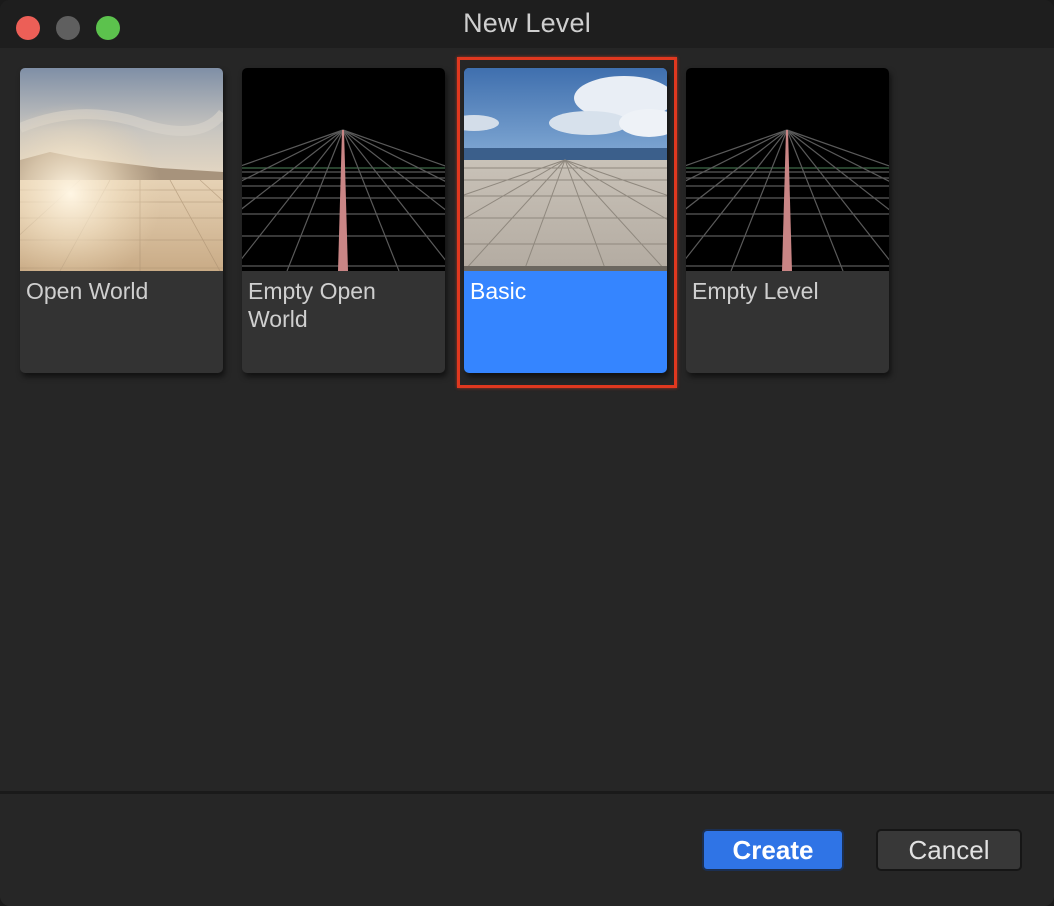  I want to click on template-card-empty-level: Empty Level, so click(787, 220).